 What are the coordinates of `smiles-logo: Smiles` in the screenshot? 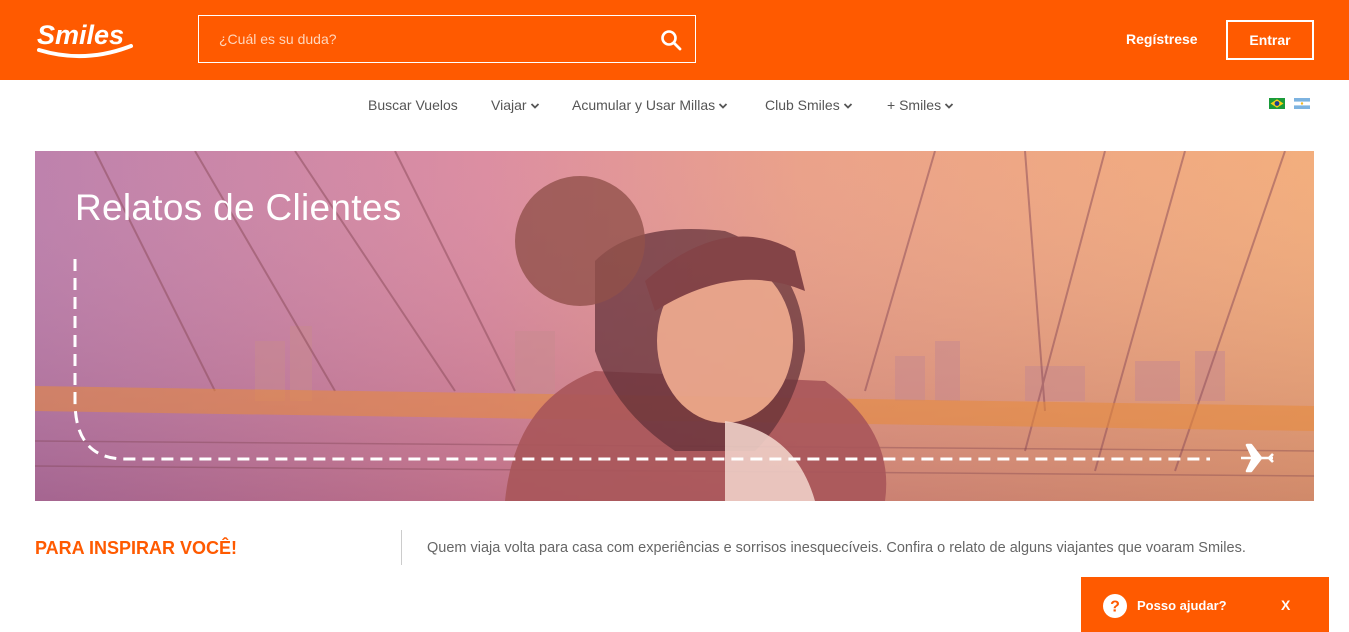 It's located at (85, 39).